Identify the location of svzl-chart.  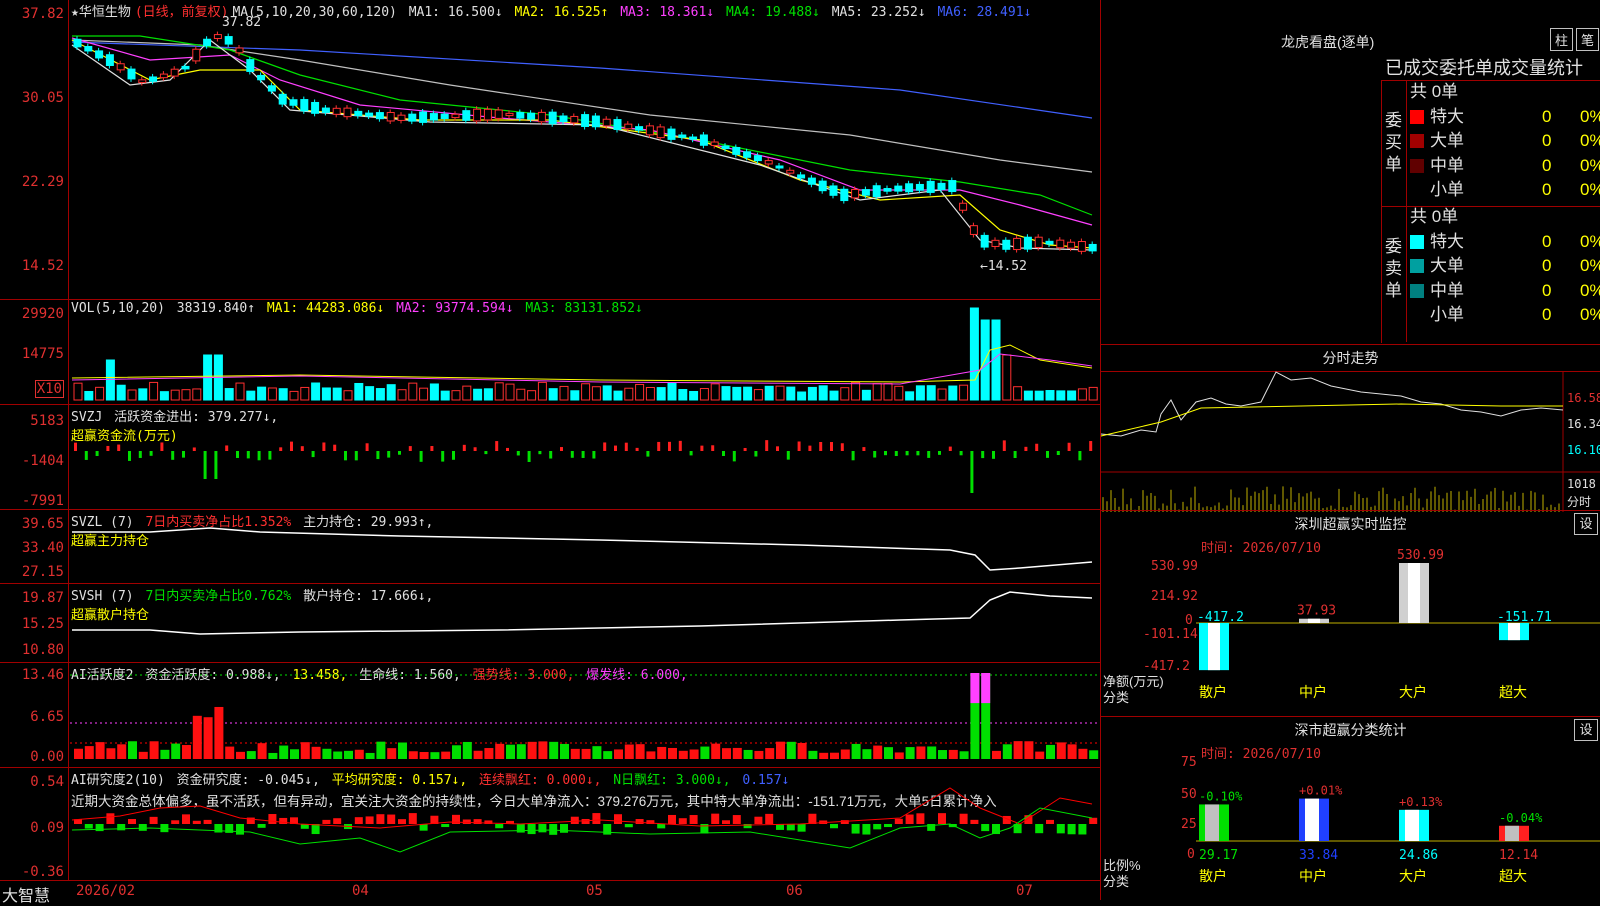
(550, 546).